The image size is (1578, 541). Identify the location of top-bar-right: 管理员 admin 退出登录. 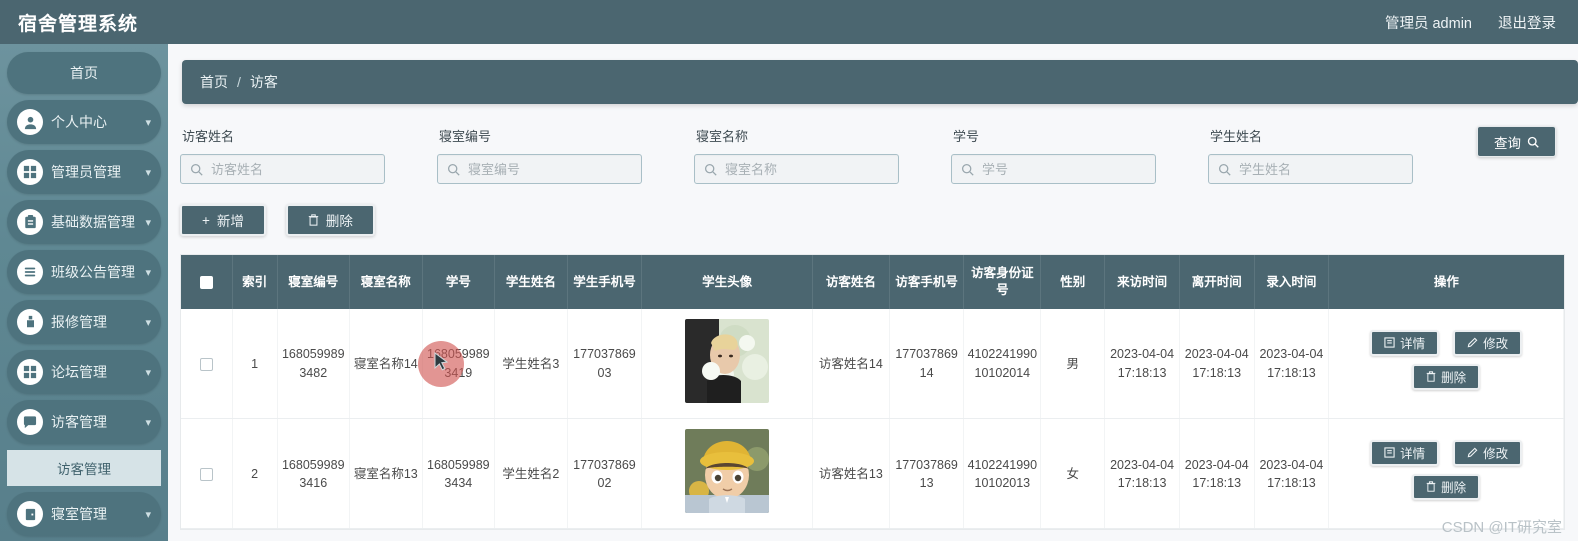
(1481, 22).